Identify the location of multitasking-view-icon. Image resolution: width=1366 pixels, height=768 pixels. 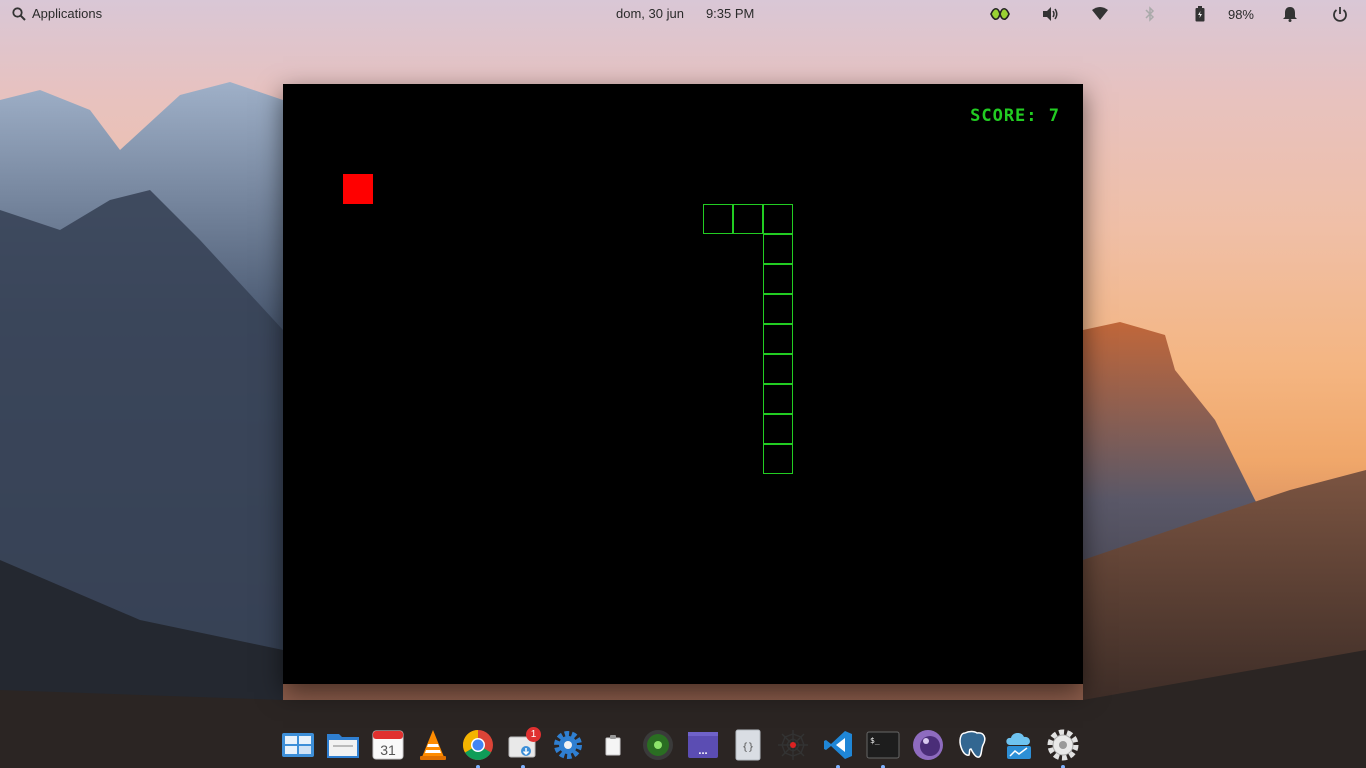
(298, 745).